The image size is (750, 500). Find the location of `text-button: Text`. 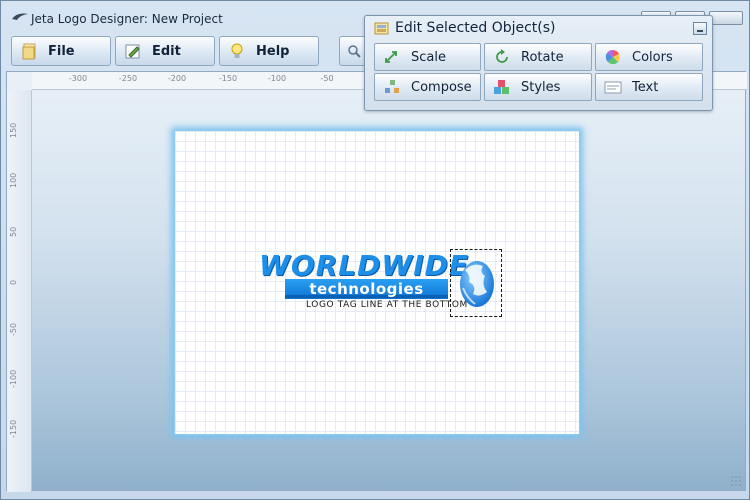

text-button: Text is located at coordinates (649, 87).